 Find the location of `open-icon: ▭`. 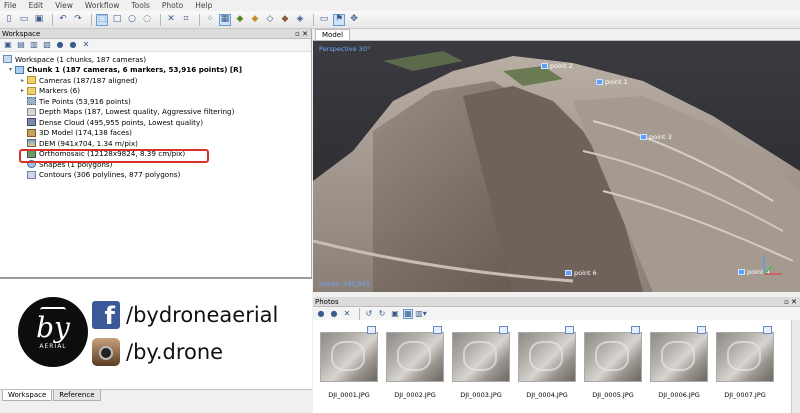

open-icon: ▭ is located at coordinates (24, 20).